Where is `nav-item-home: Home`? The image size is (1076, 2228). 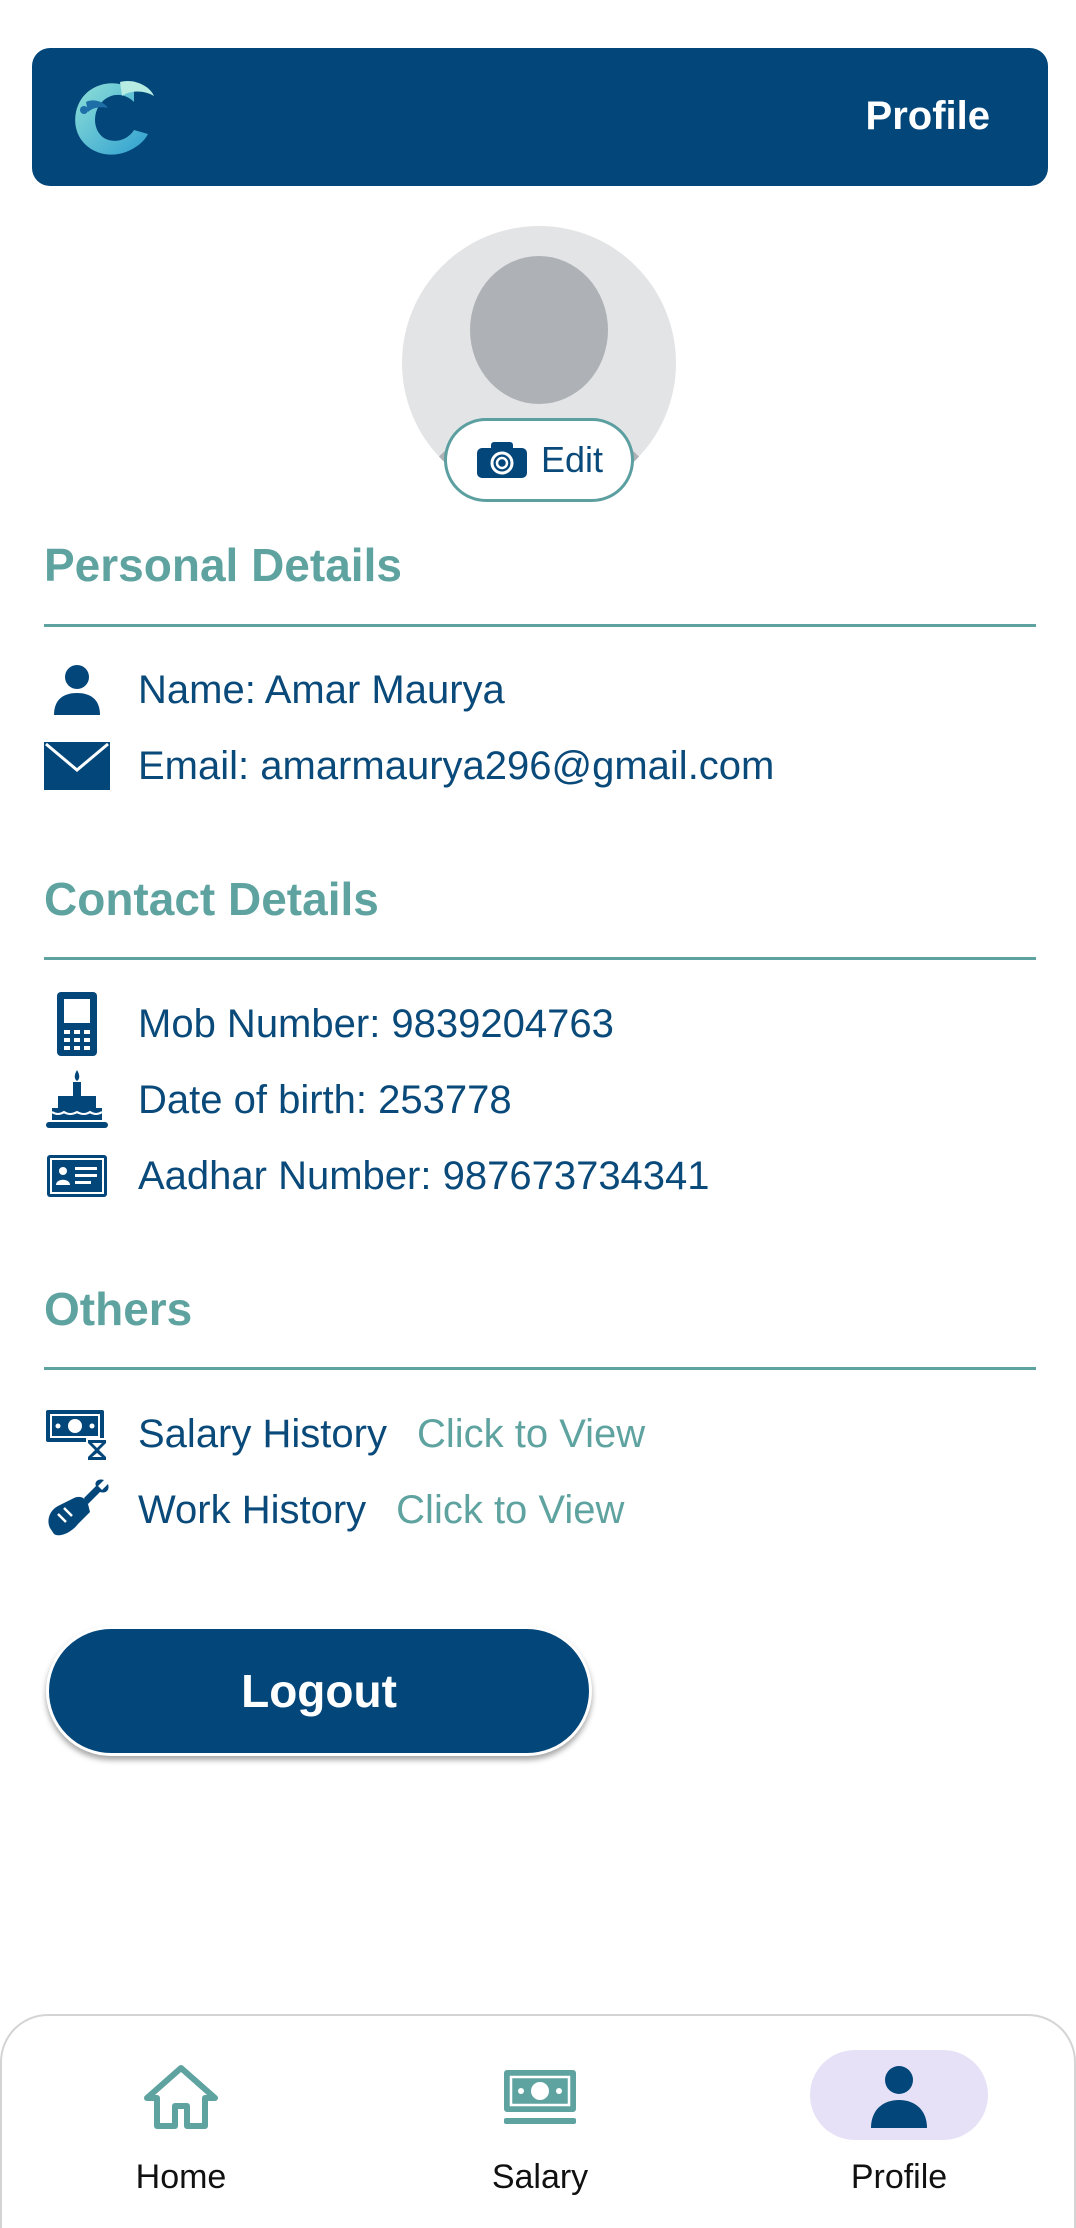
nav-item-home: Home is located at coordinates (181, 2122).